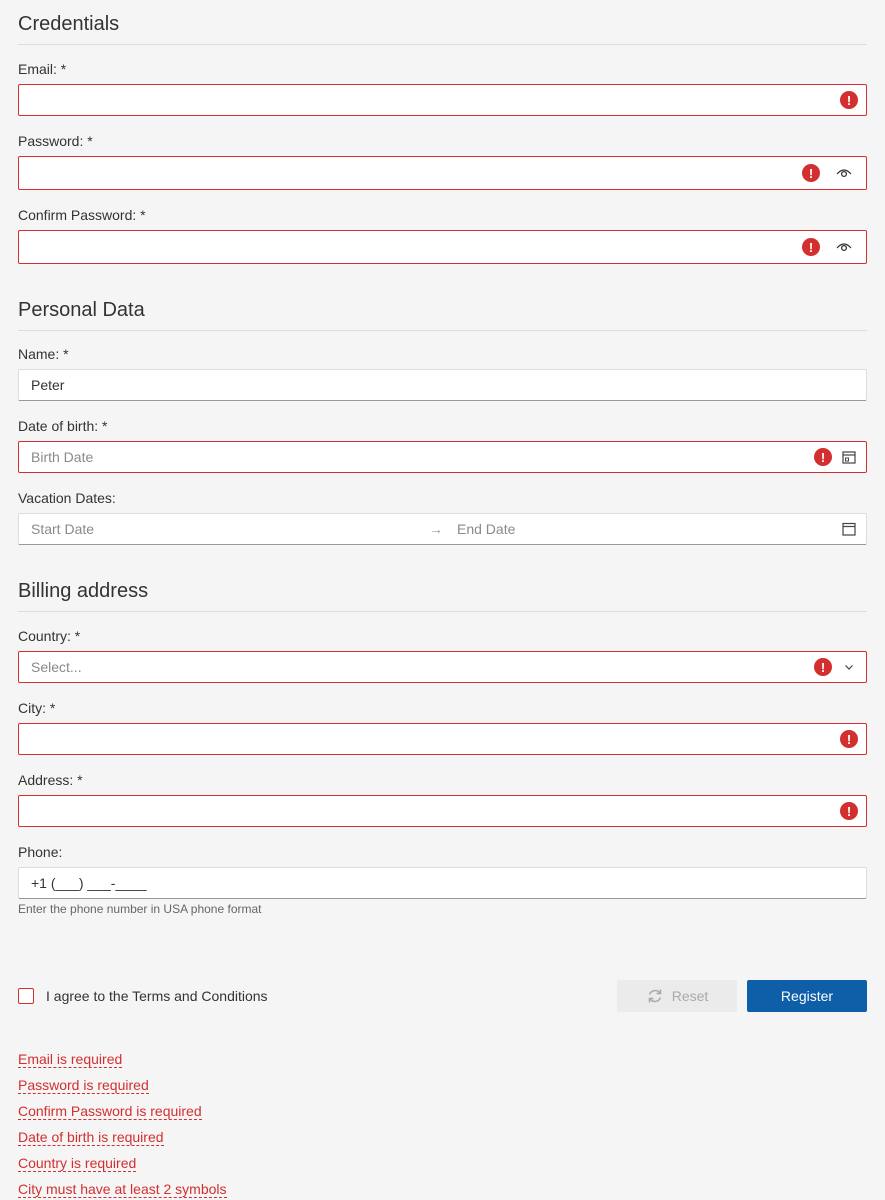  What do you see at coordinates (82, 215) in the screenshot?
I see `confirm-password-label: Confirm Password: *` at bounding box center [82, 215].